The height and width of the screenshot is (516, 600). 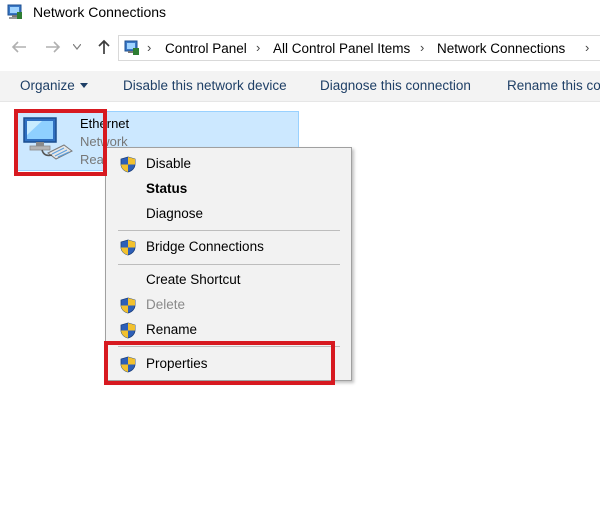 I want to click on menu-item-status: Status, so click(x=228, y=189).